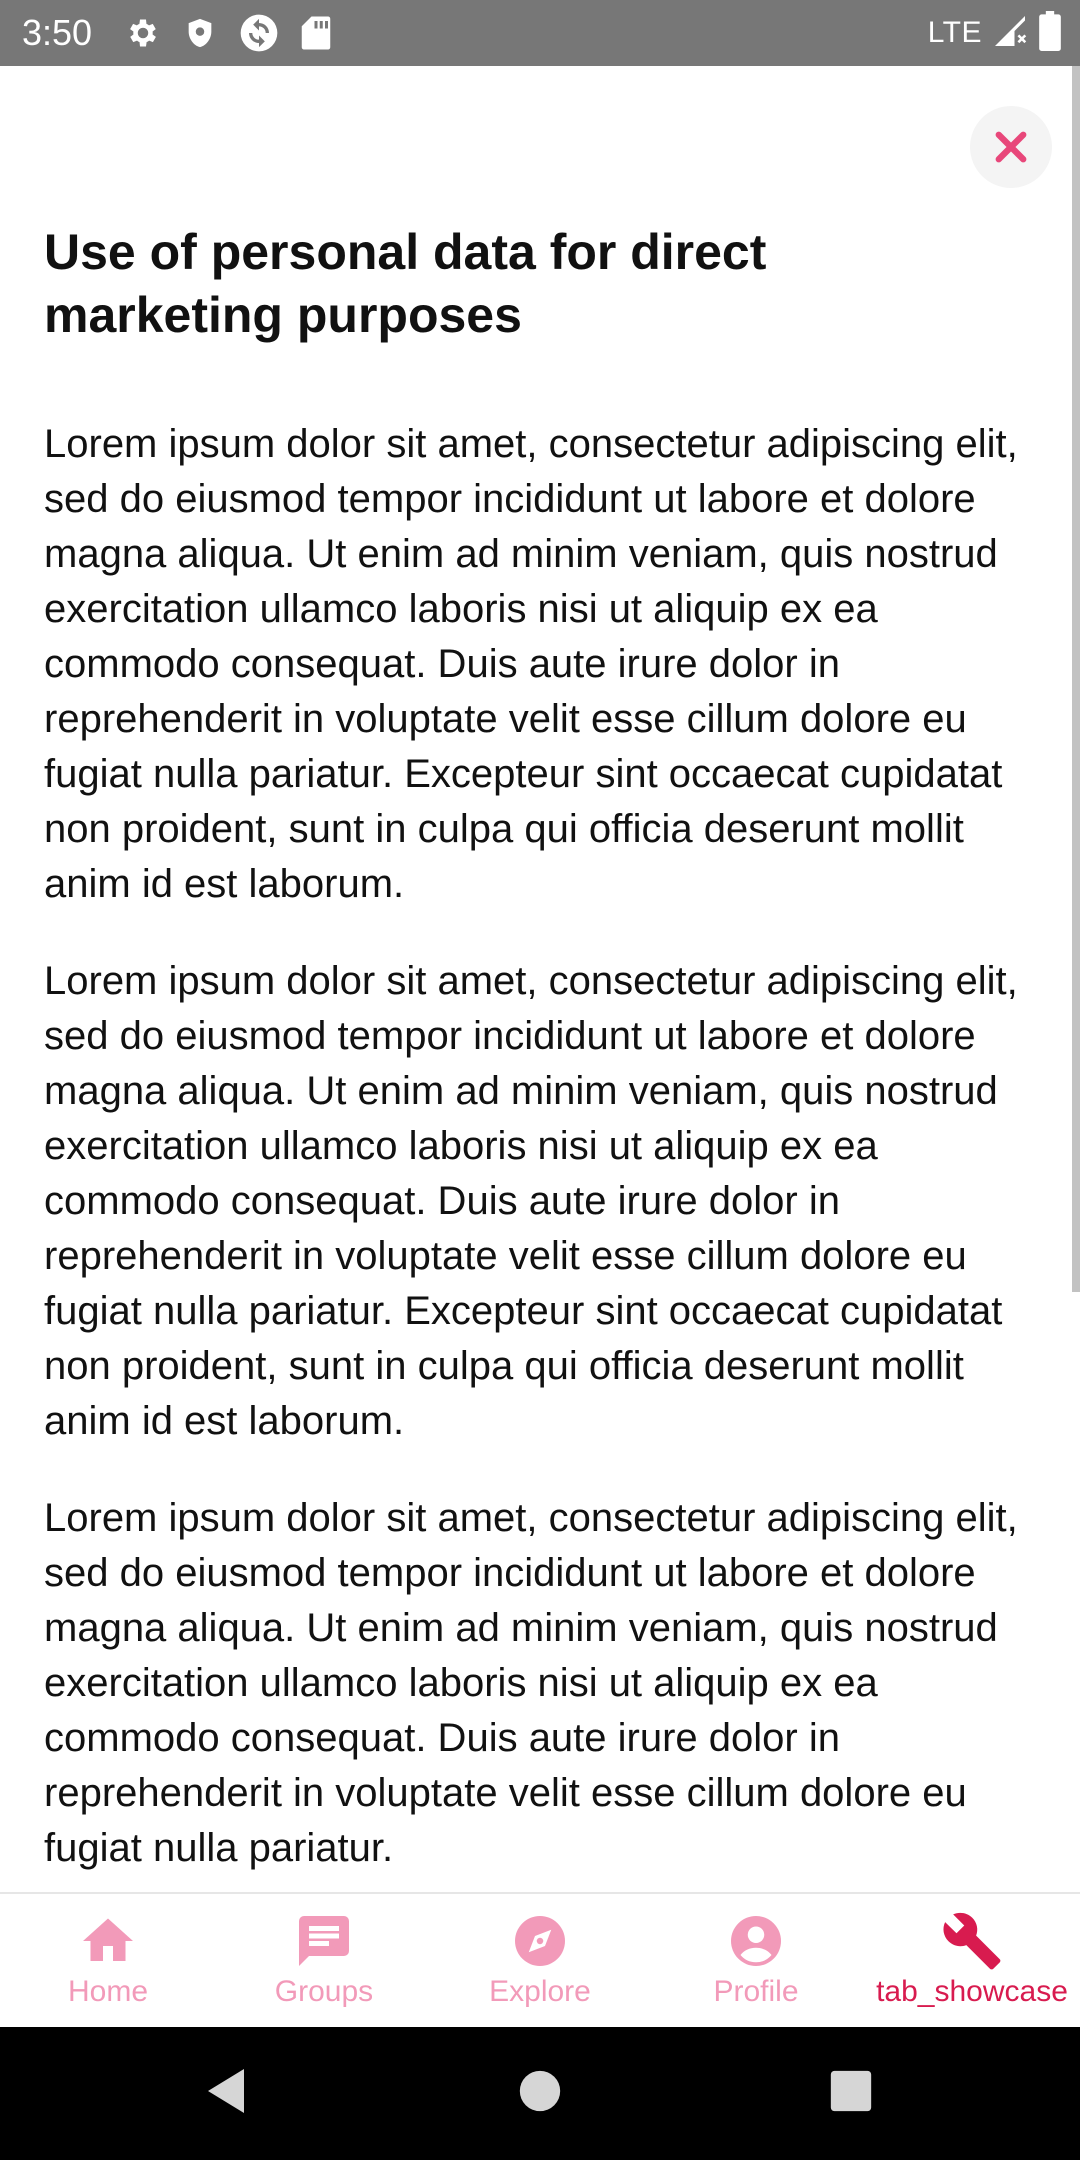  Describe the element at coordinates (756, 1941) in the screenshot. I see `account-icon` at that location.